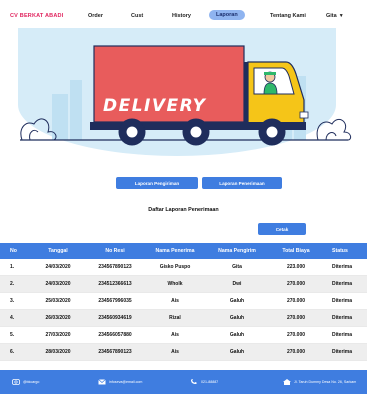 The height and width of the screenshot is (394, 367). I want to click on instagram-icon, so click(16, 382).